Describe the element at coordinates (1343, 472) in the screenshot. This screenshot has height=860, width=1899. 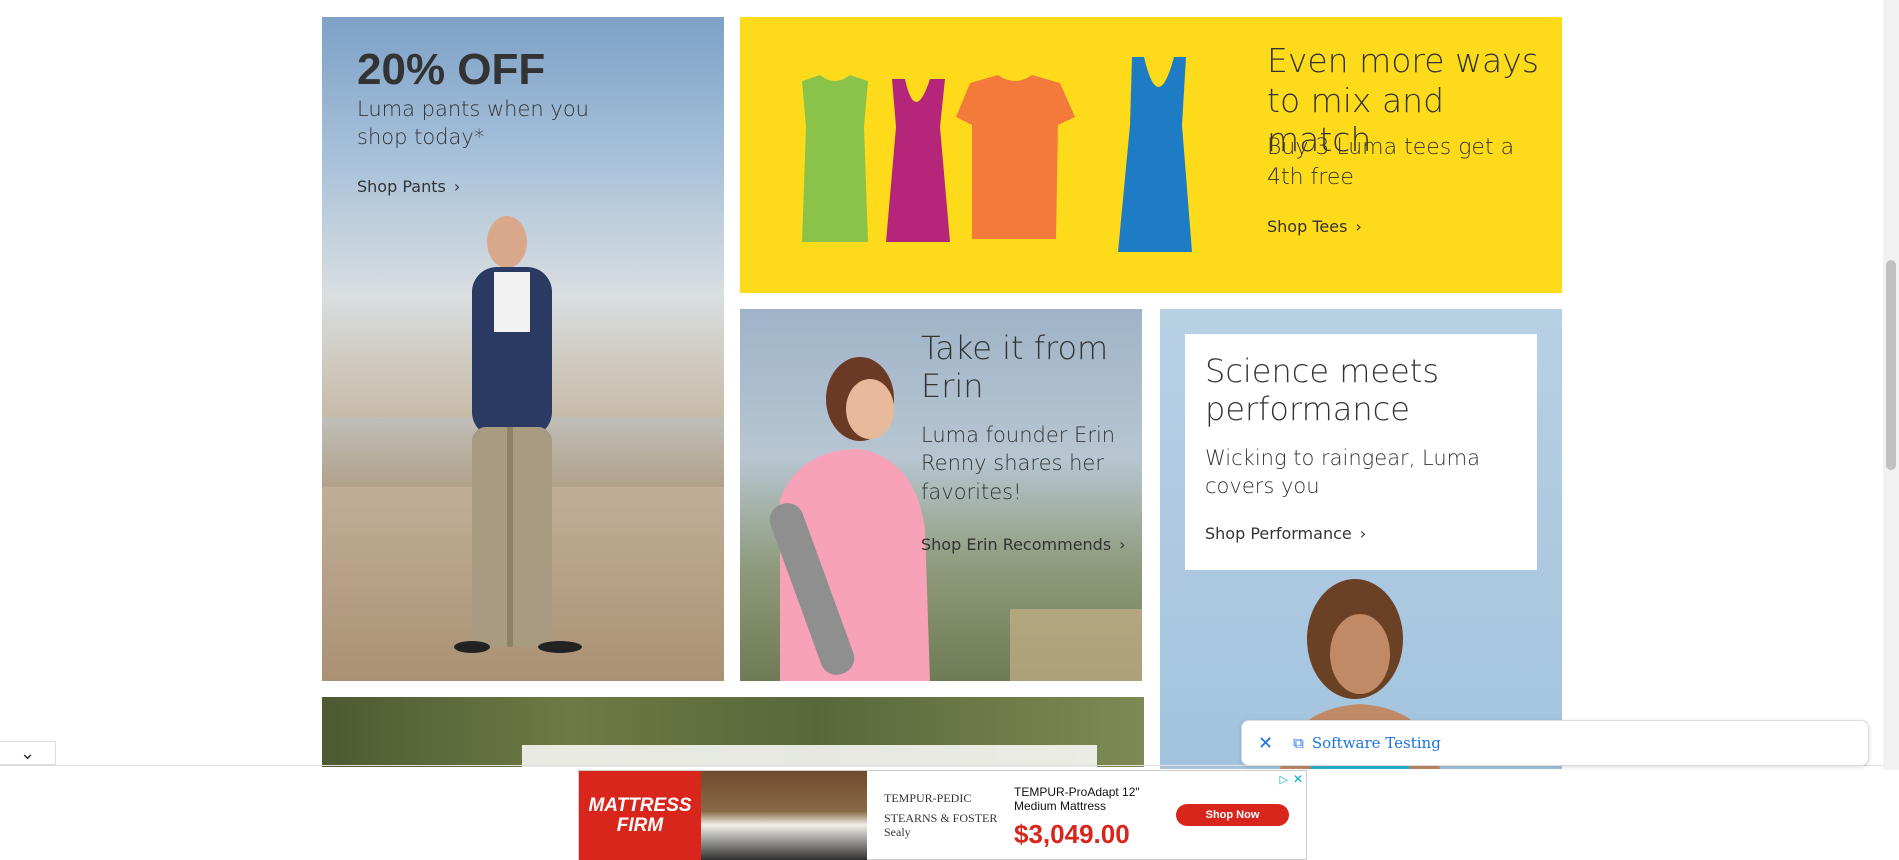
I see `performance-subtitle: Wicking to raingear, Luma covers you` at that location.